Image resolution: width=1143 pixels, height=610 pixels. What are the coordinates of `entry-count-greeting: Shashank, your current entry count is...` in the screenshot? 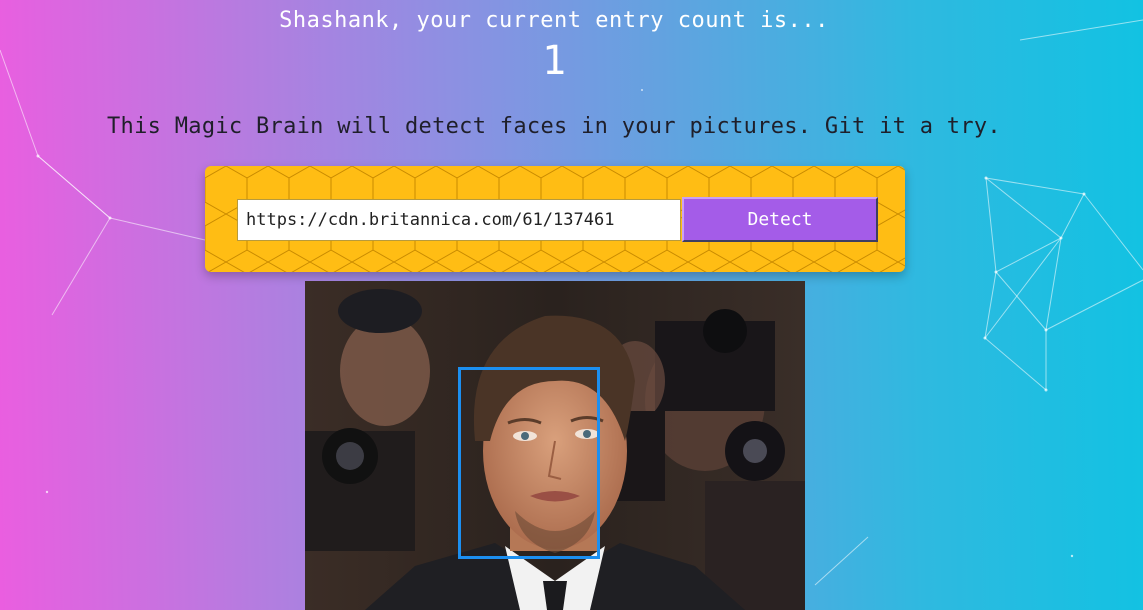 It's located at (554, 20).